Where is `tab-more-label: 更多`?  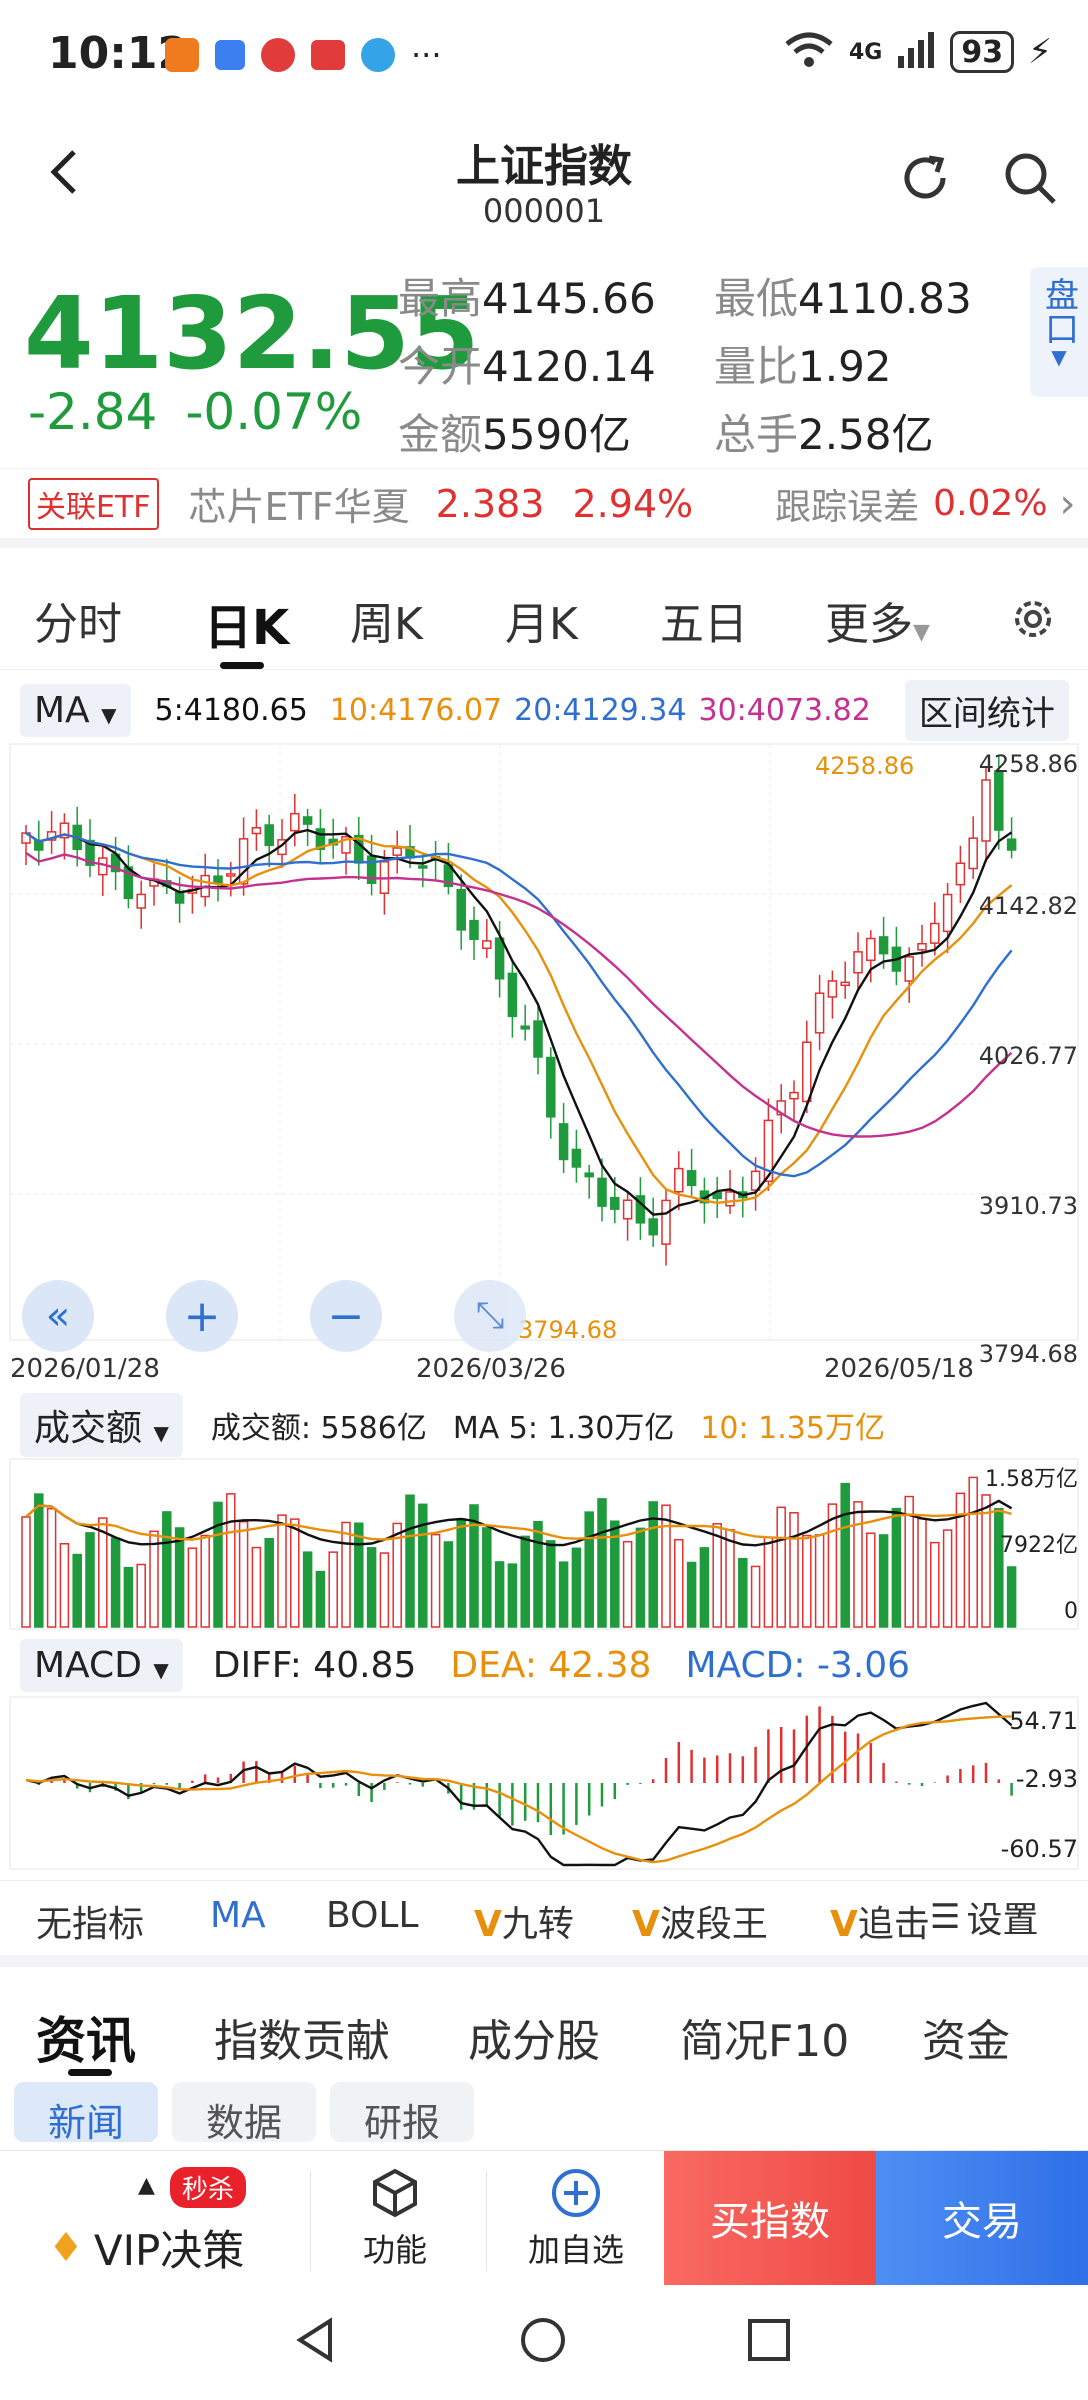
tab-more-label: 更多 is located at coordinates (869, 624).